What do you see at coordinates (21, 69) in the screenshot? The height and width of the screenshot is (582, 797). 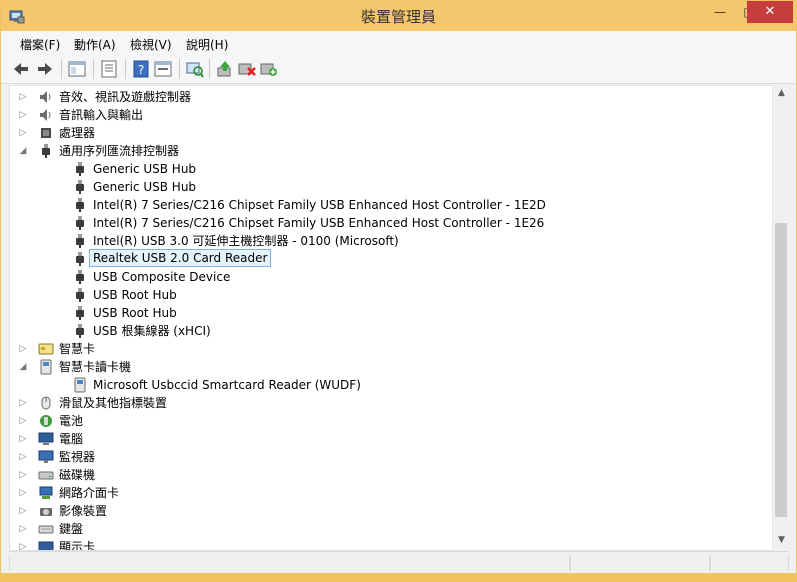 I see `back-arrow-icon` at bounding box center [21, 69].